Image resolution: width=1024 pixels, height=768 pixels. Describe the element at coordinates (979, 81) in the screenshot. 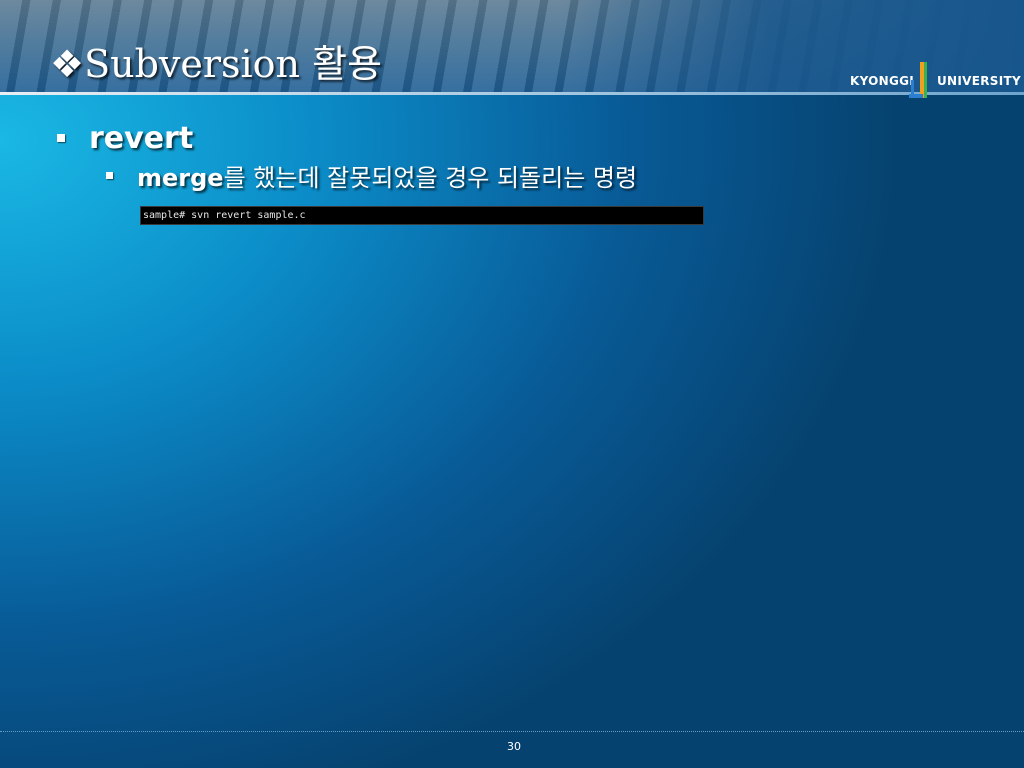

I see `logo-text-university: UNIVERSITY` at that location.